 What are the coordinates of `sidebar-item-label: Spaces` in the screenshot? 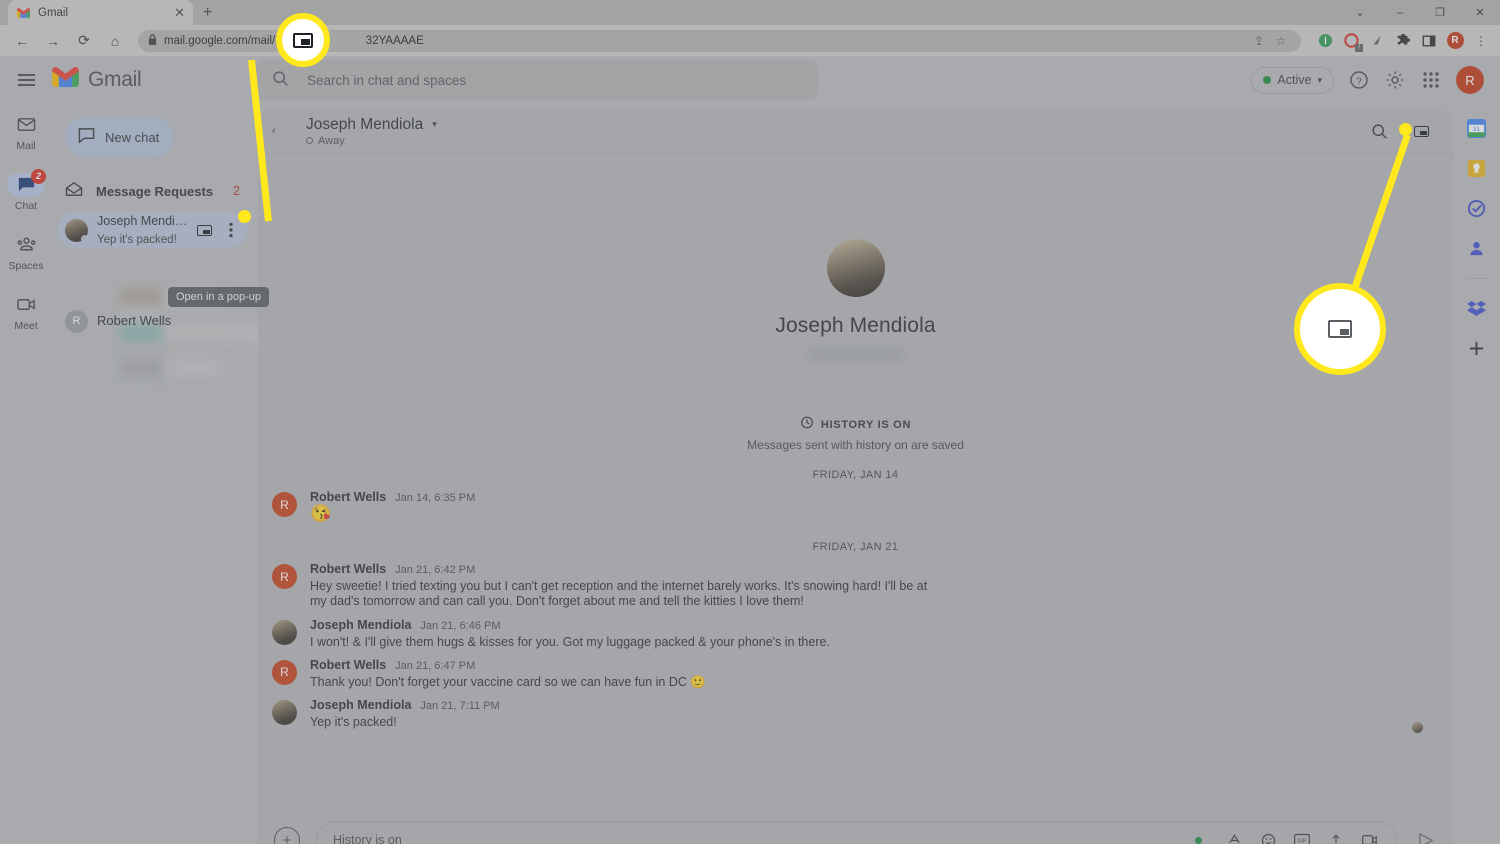 It's located at (26, 265).